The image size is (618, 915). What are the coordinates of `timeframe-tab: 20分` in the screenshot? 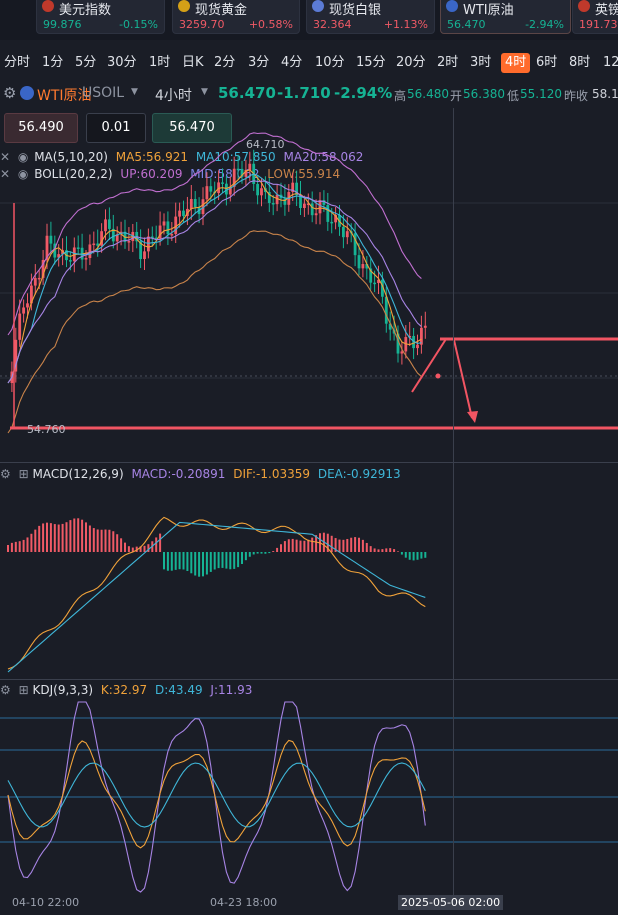 It's located at (411, 63).